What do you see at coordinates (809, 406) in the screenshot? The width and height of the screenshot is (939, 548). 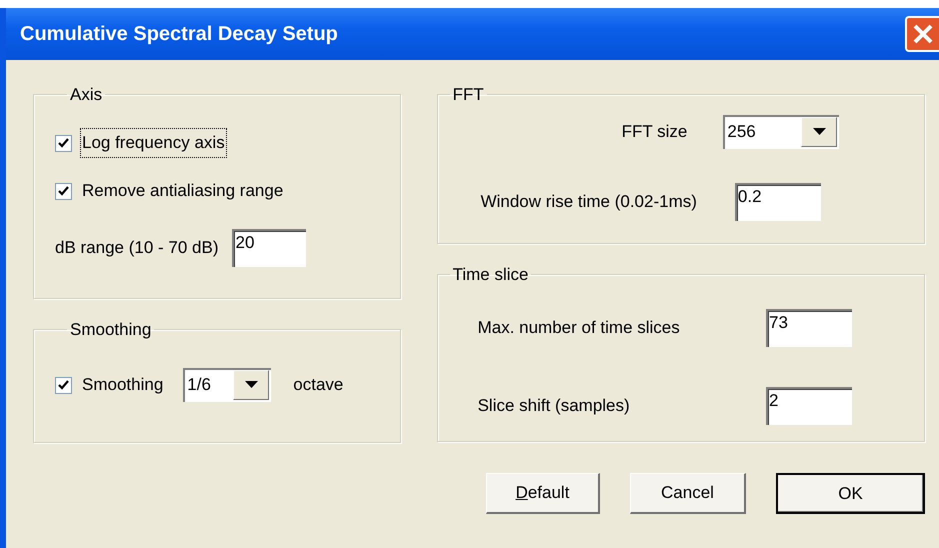 I see `input-field: 2` at bounding box center [809, 406].